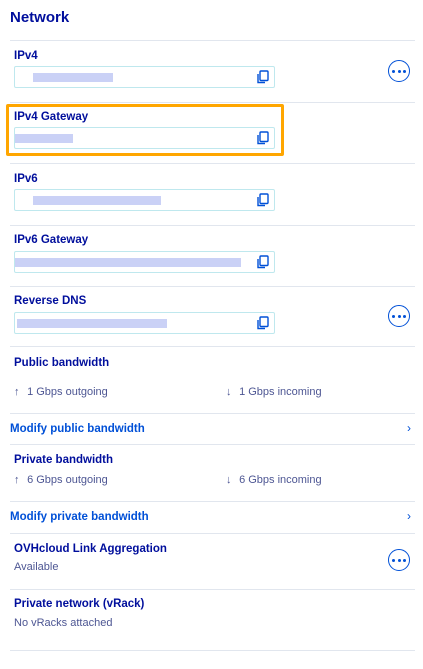 This screenshot has height=669, width=423. What do you see at coordinates (274, 392) in the screenshot?
I see `public-incoming: ↓ 1 Gbps incoming` at bounding box center [274, 392].